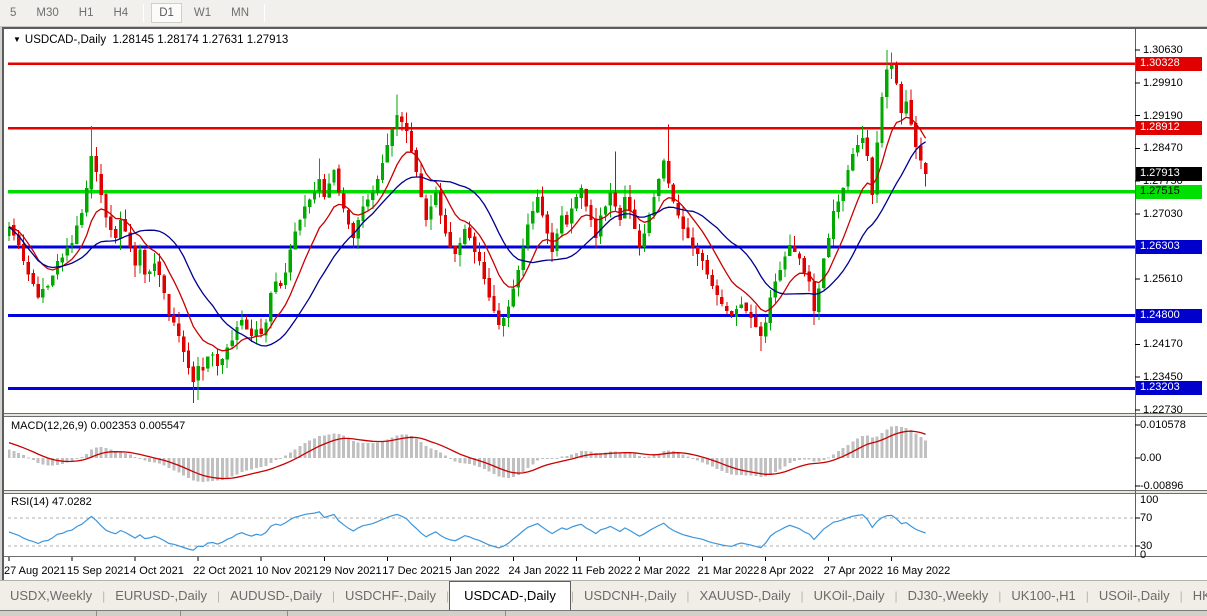  I want to click on price-axis-tick: 1.29190, so click(1163, 115).